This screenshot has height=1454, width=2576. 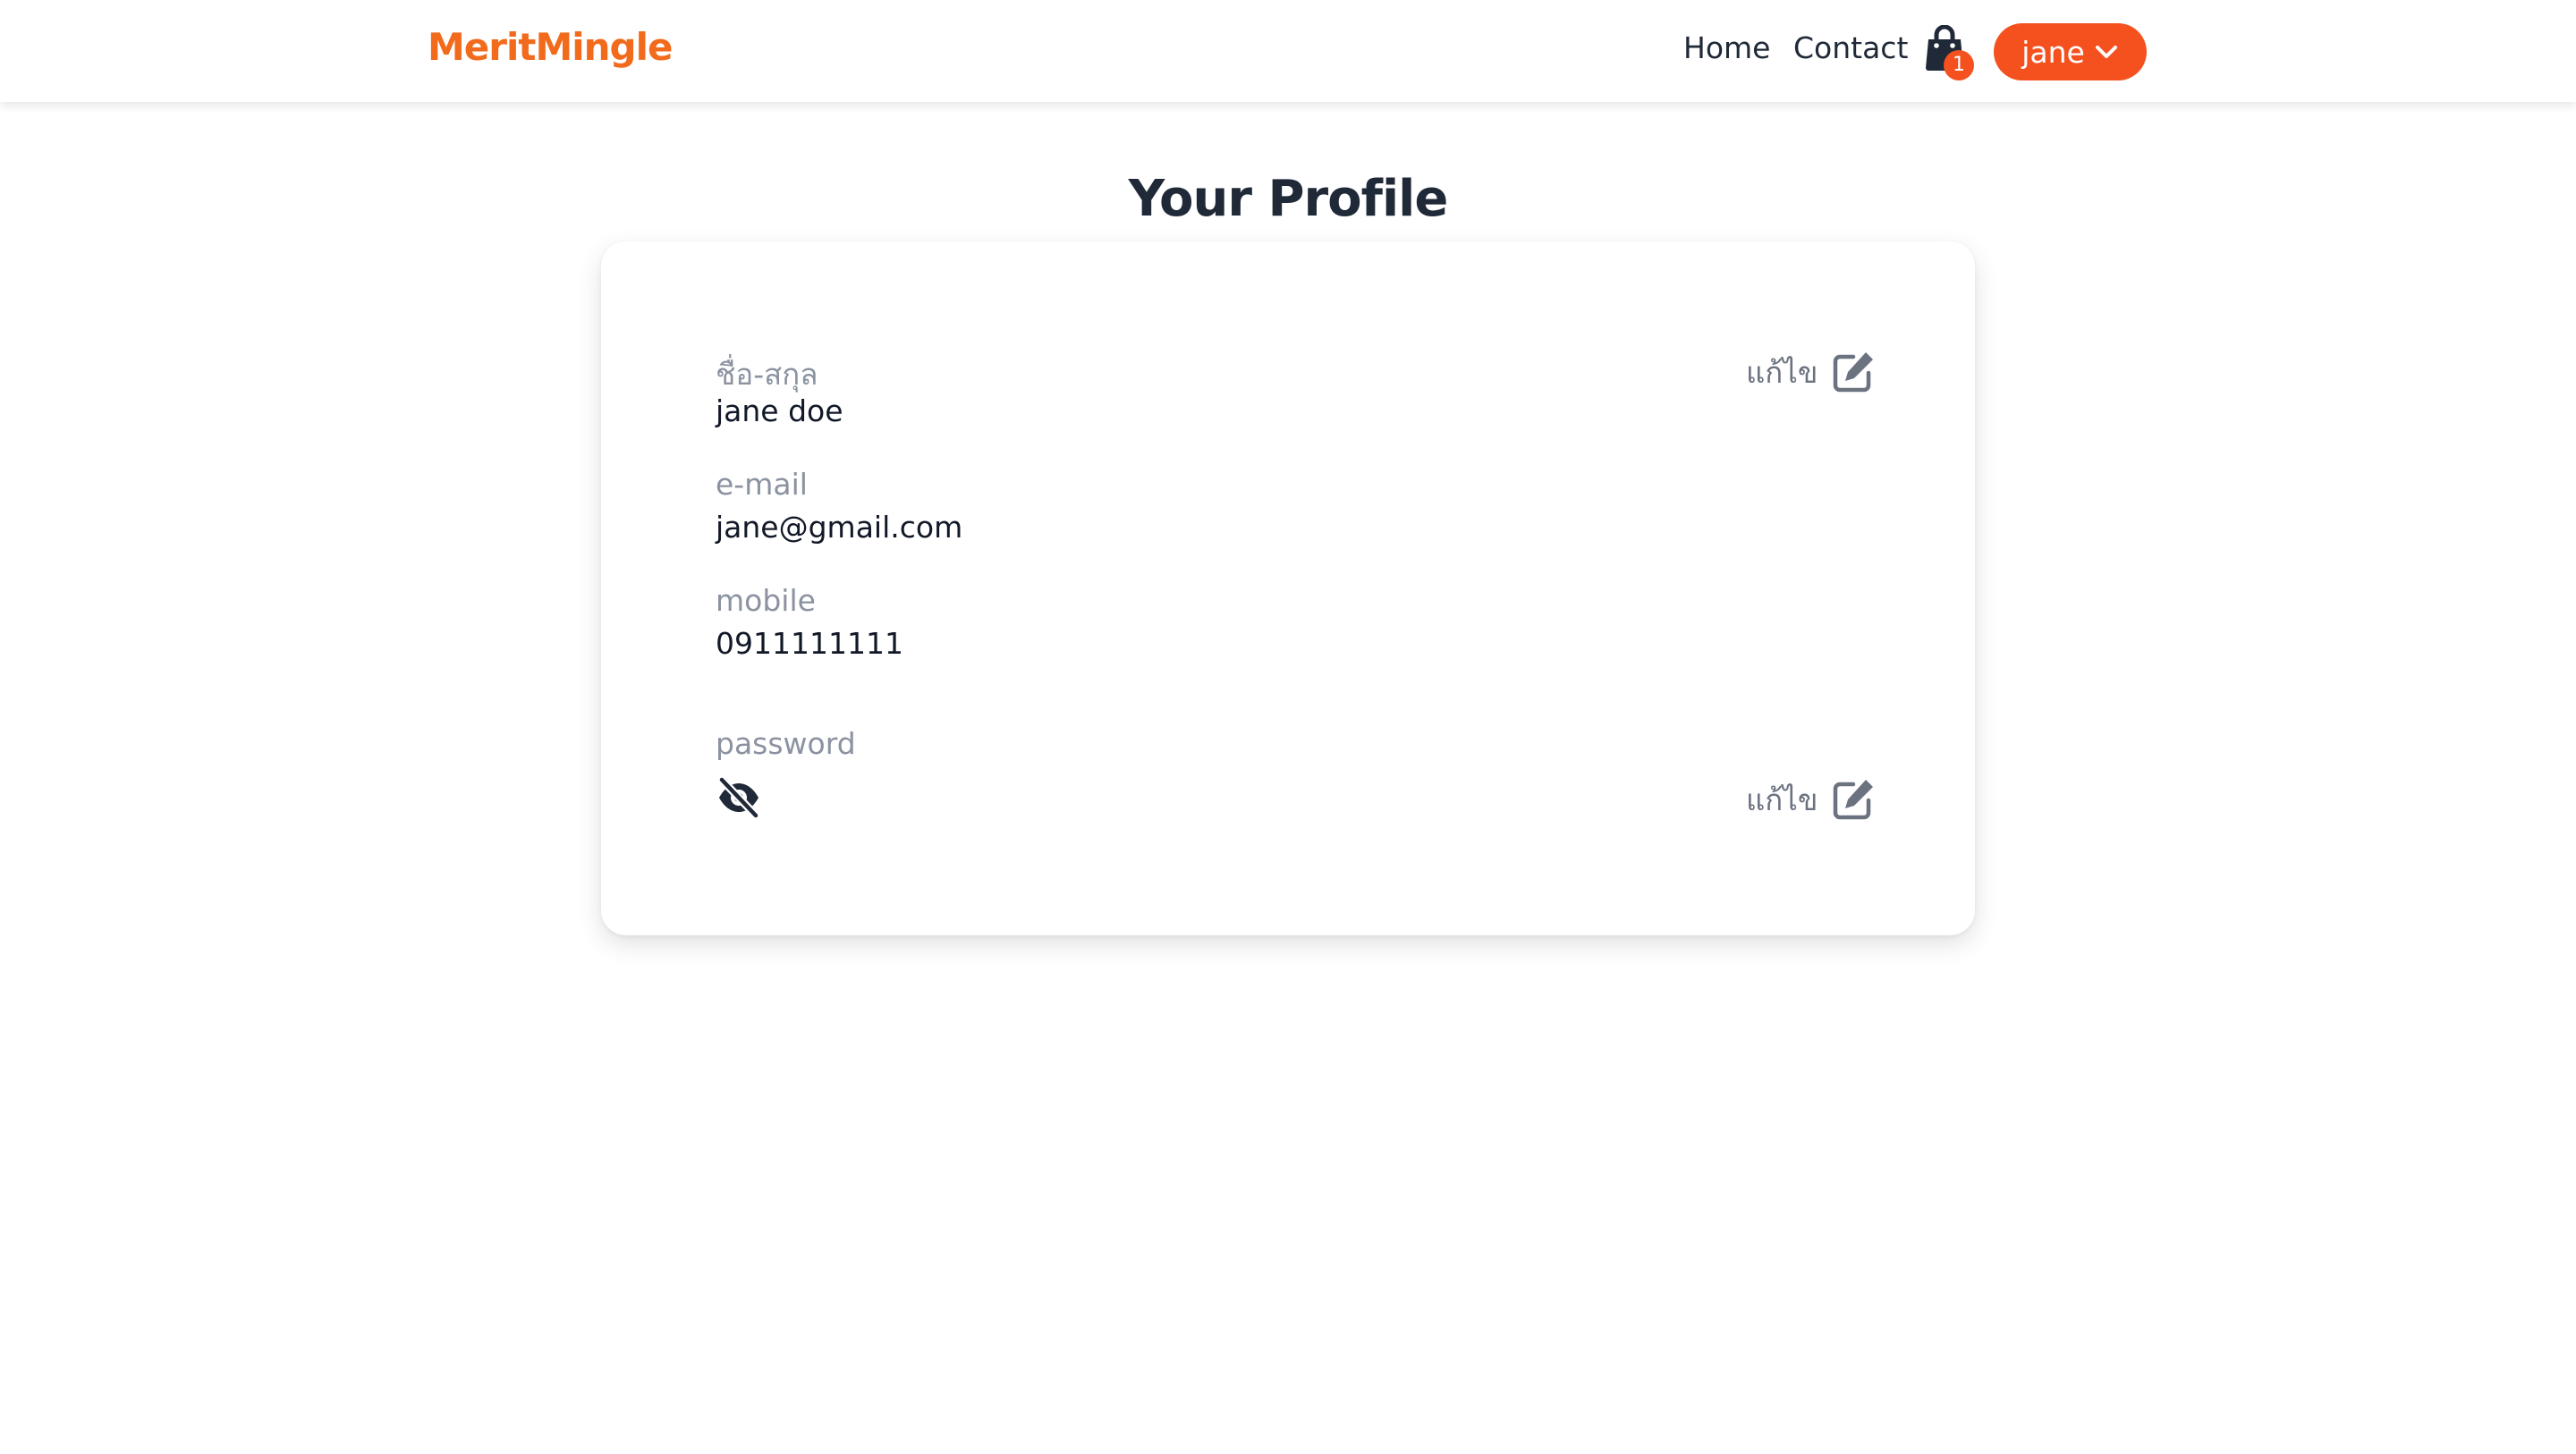 What do you see at coordinates (786, 743) in the screenshot?
I see `password-label: password` at bounding box center [786, 743].